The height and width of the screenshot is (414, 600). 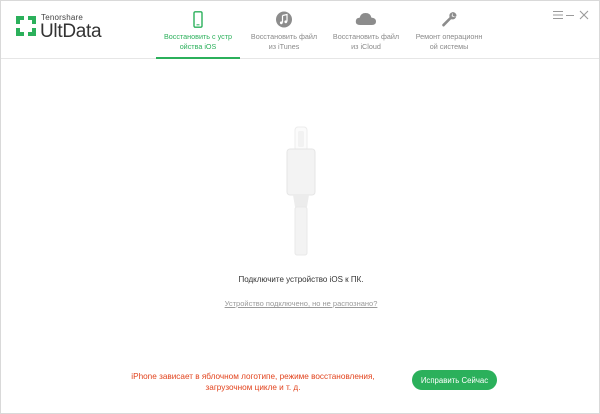 I want to click on cloud-icon, so click(x=365, y=19).